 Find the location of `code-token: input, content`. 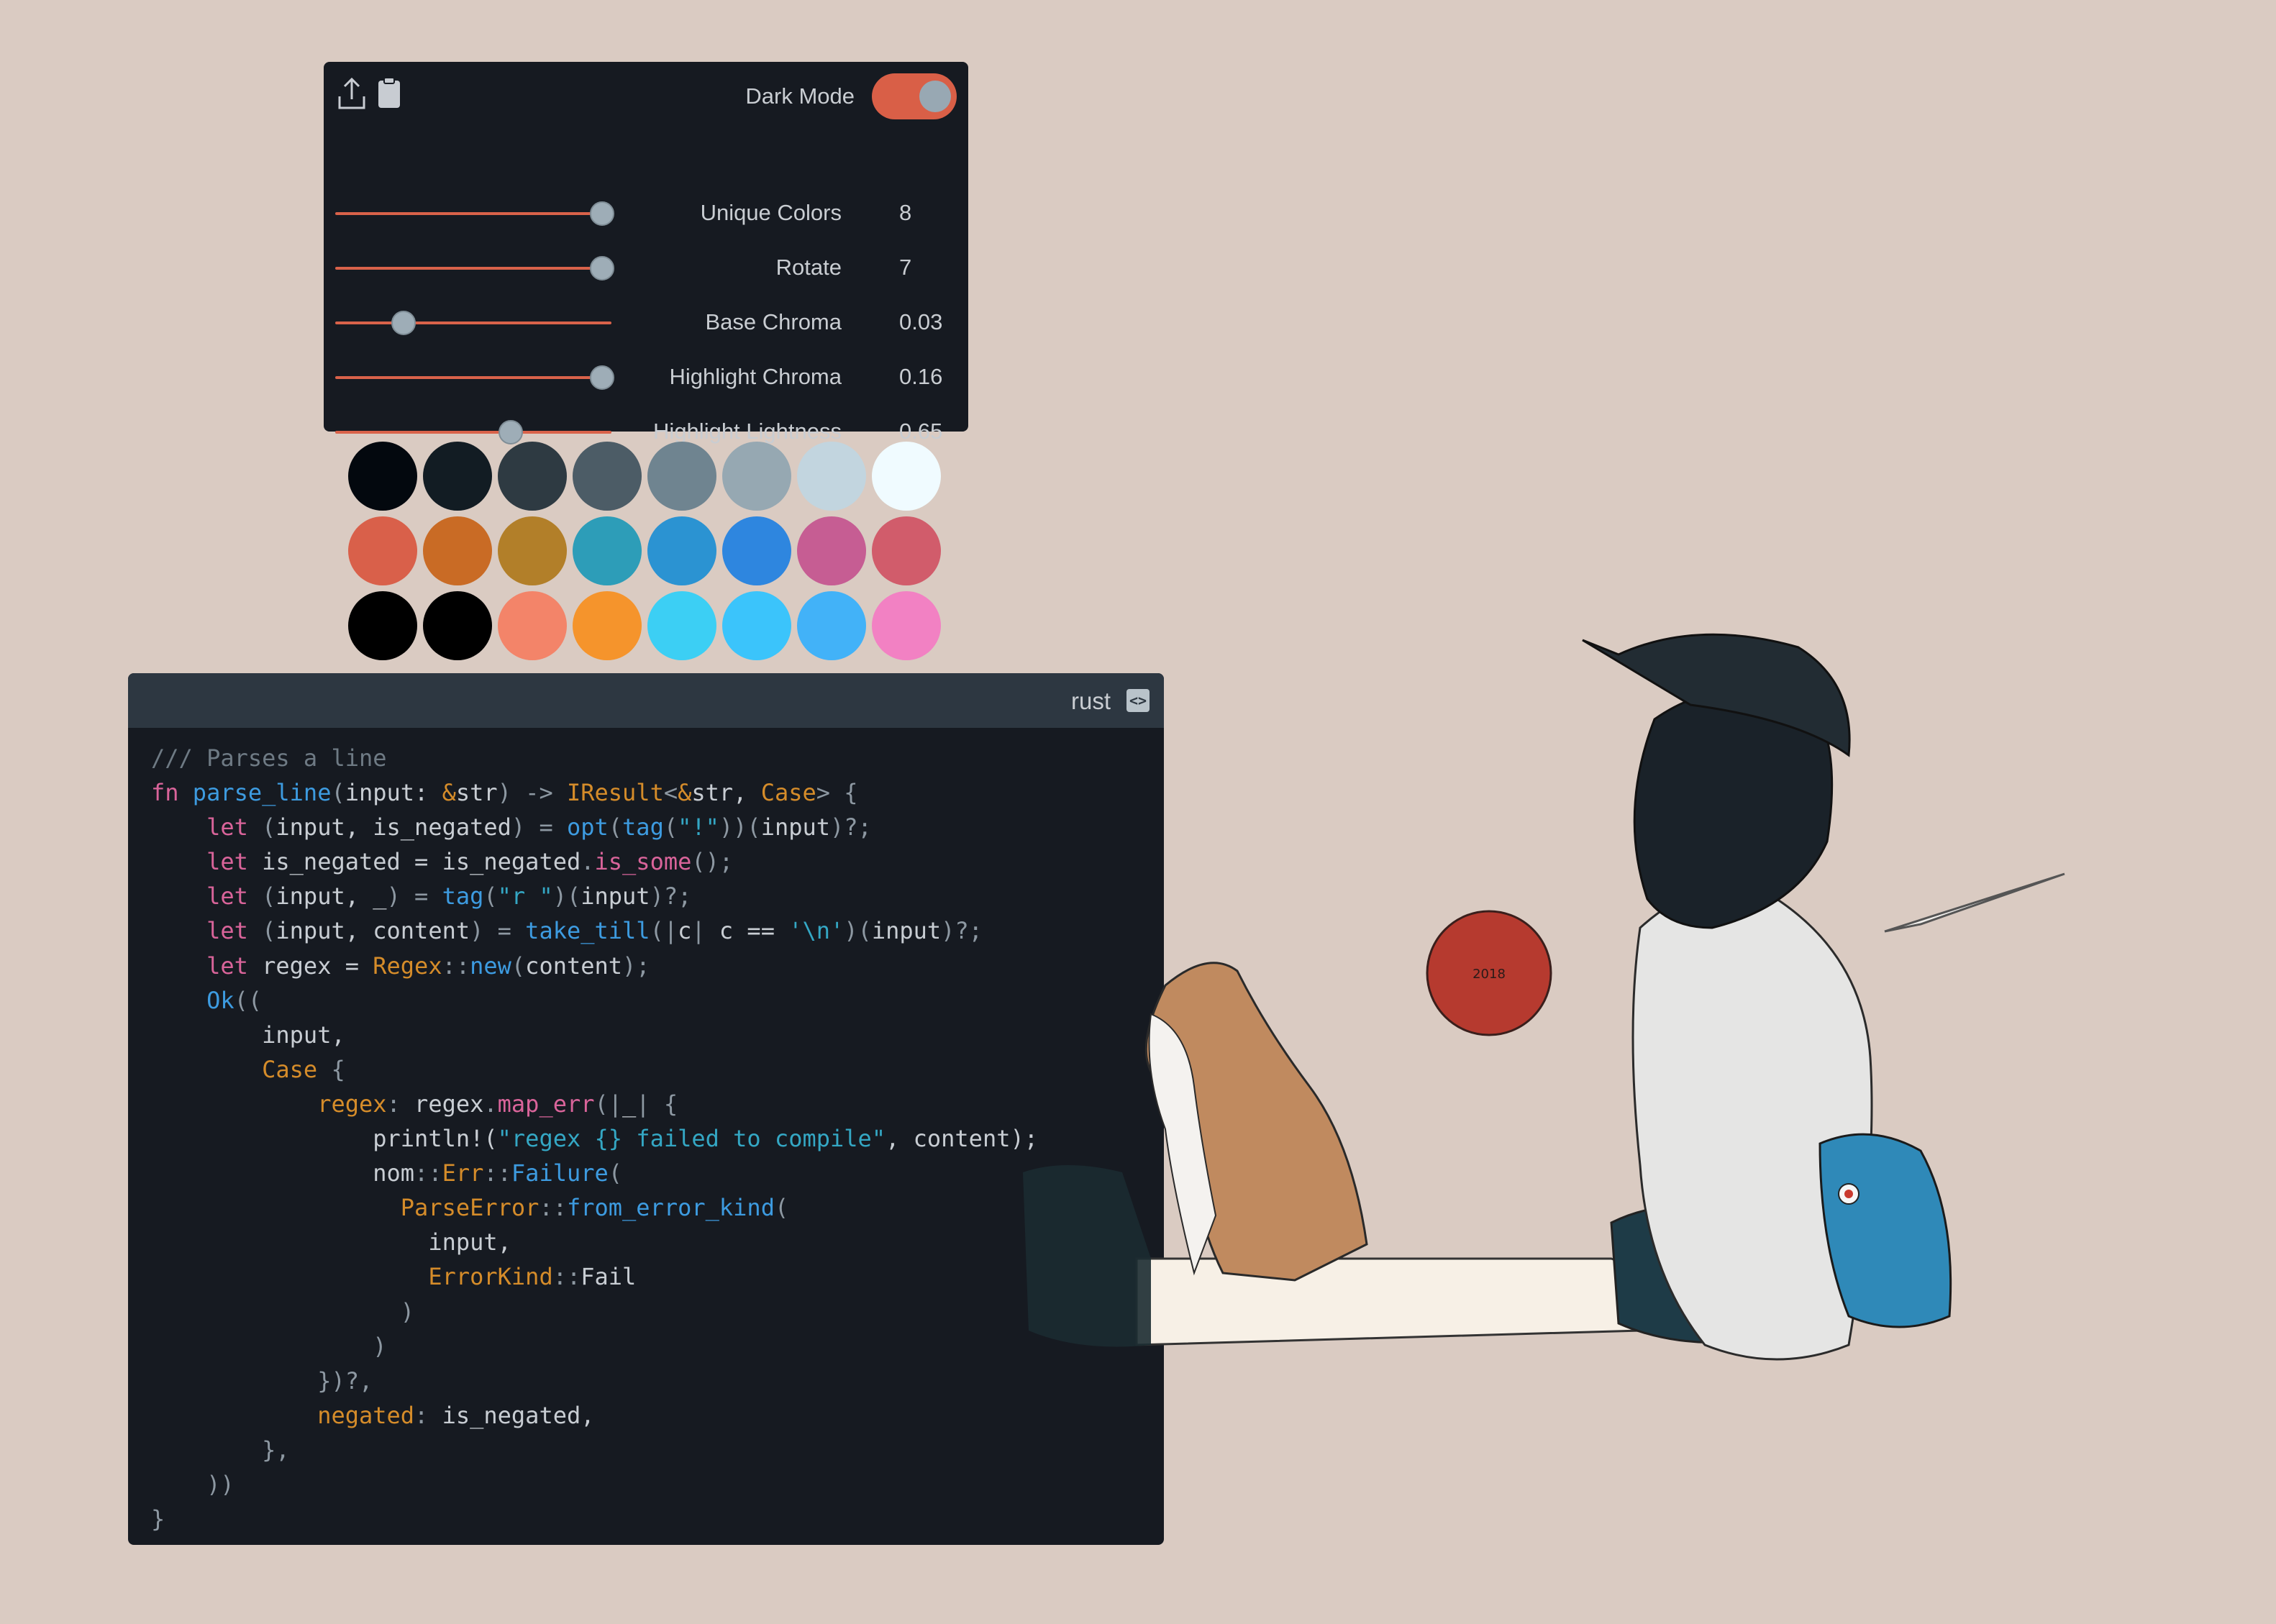

code-token: input, content is located at coordinates (373, 931).